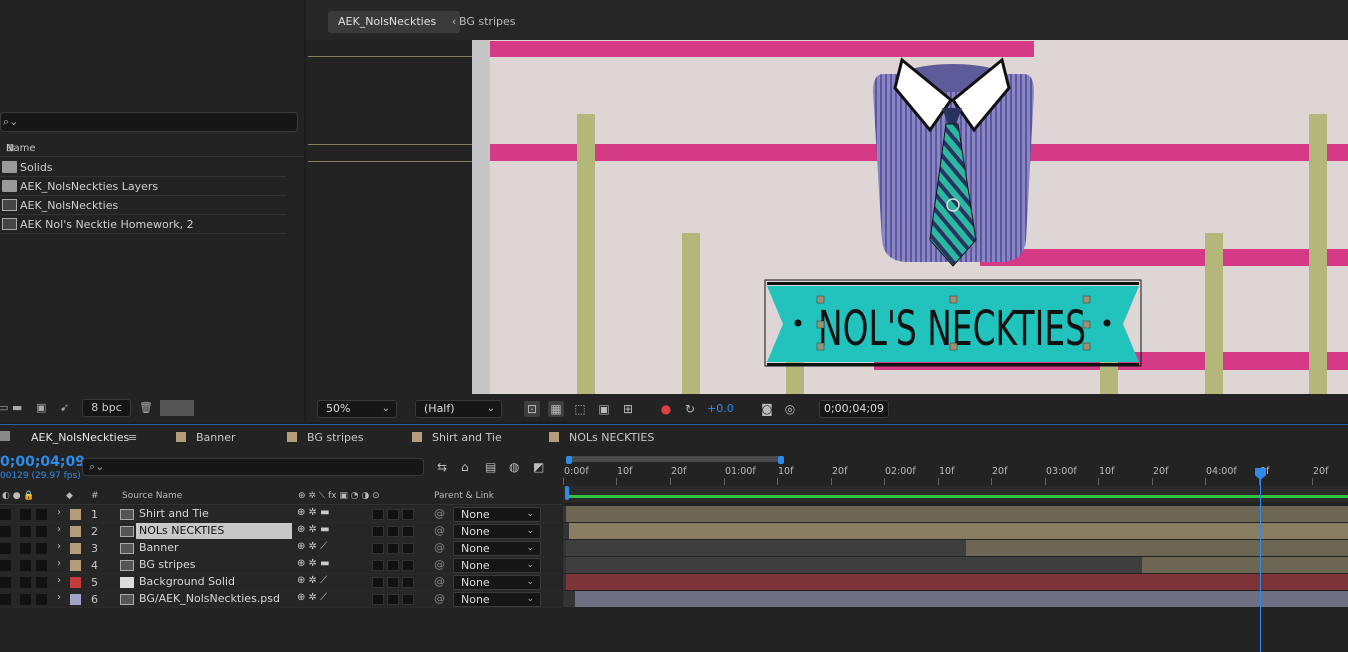 This screenshot has width=1348, height=652. Describe the element at coordinates (458, 409) in the screenshot. I see `resolution-dropdown: (Half) ⌄` at that location.